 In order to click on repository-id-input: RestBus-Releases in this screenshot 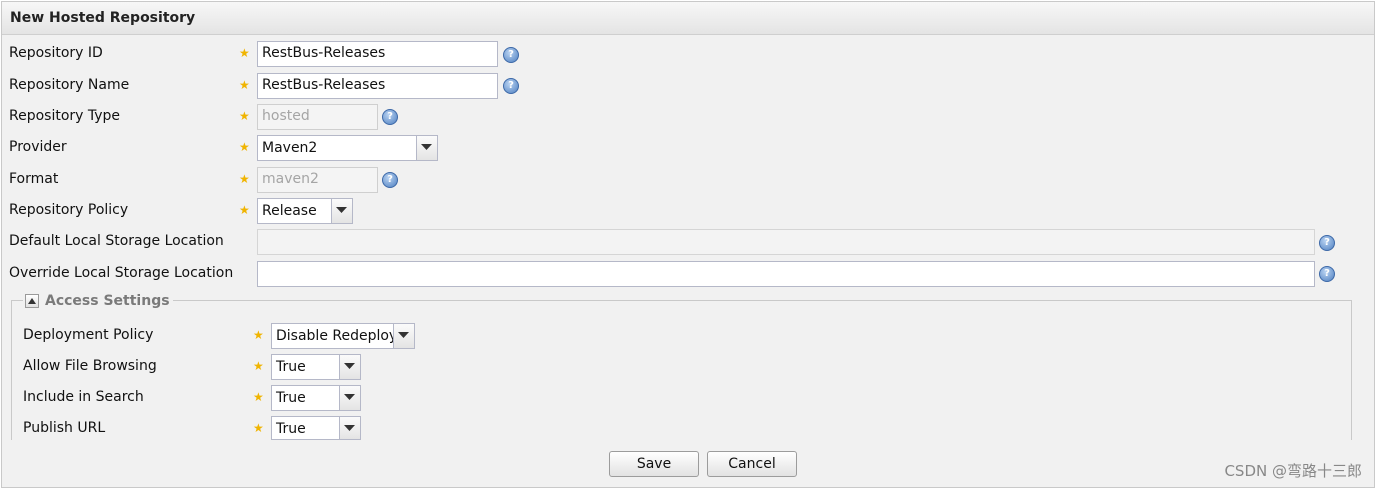, I will do `click(377, 54)`.